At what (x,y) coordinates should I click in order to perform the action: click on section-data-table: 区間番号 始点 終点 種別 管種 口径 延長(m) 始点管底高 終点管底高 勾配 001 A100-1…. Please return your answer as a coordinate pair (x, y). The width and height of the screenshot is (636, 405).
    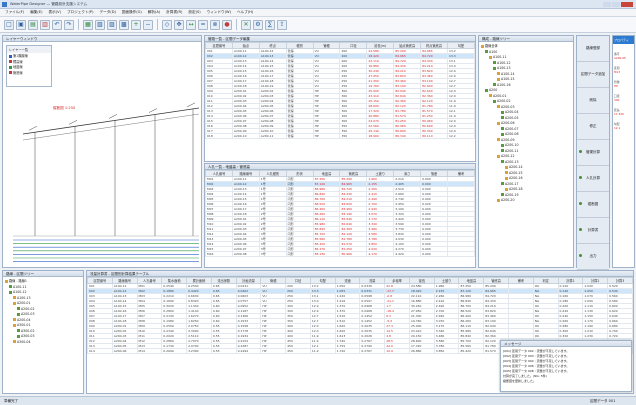
    Looking at the image, I should click on (340, 90).